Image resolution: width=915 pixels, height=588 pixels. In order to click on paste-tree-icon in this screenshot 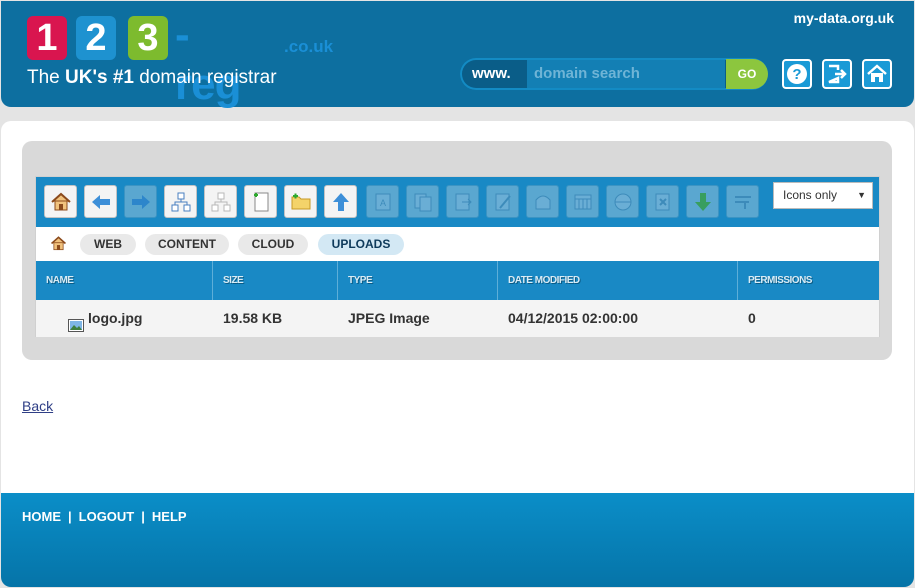, I will do `click(220, 201)`.